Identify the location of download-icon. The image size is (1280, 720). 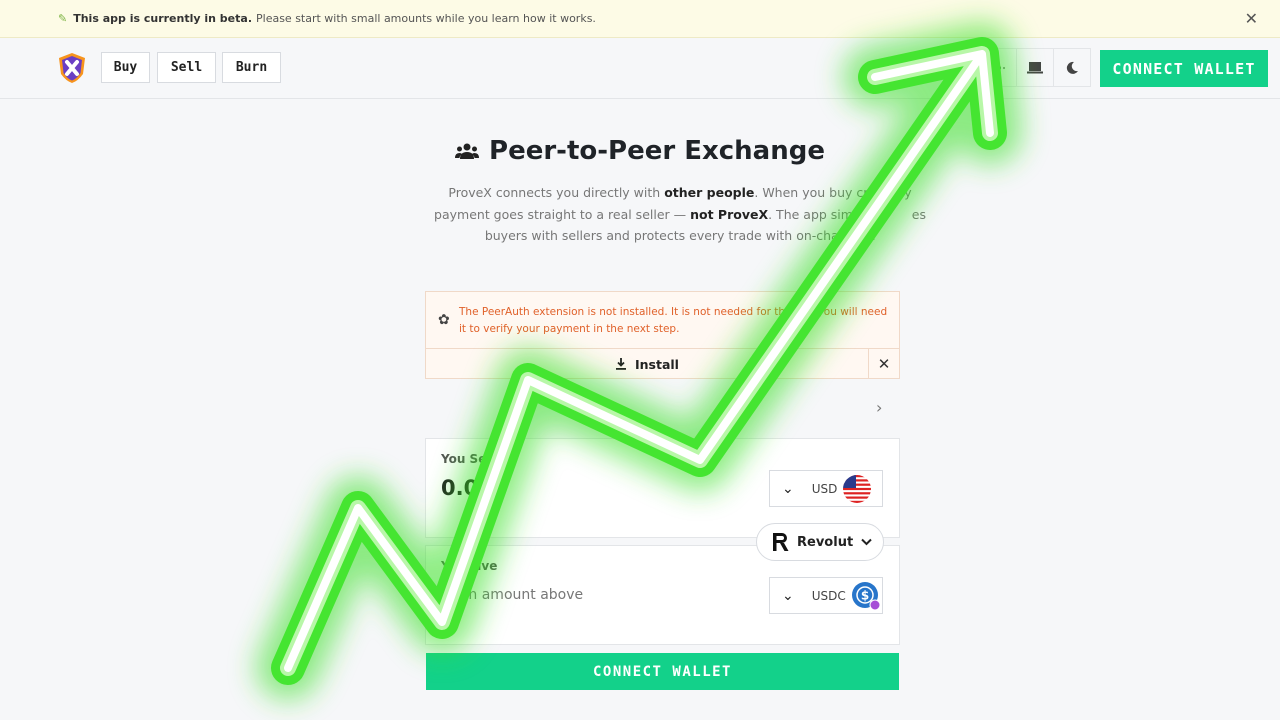
(621, 364).